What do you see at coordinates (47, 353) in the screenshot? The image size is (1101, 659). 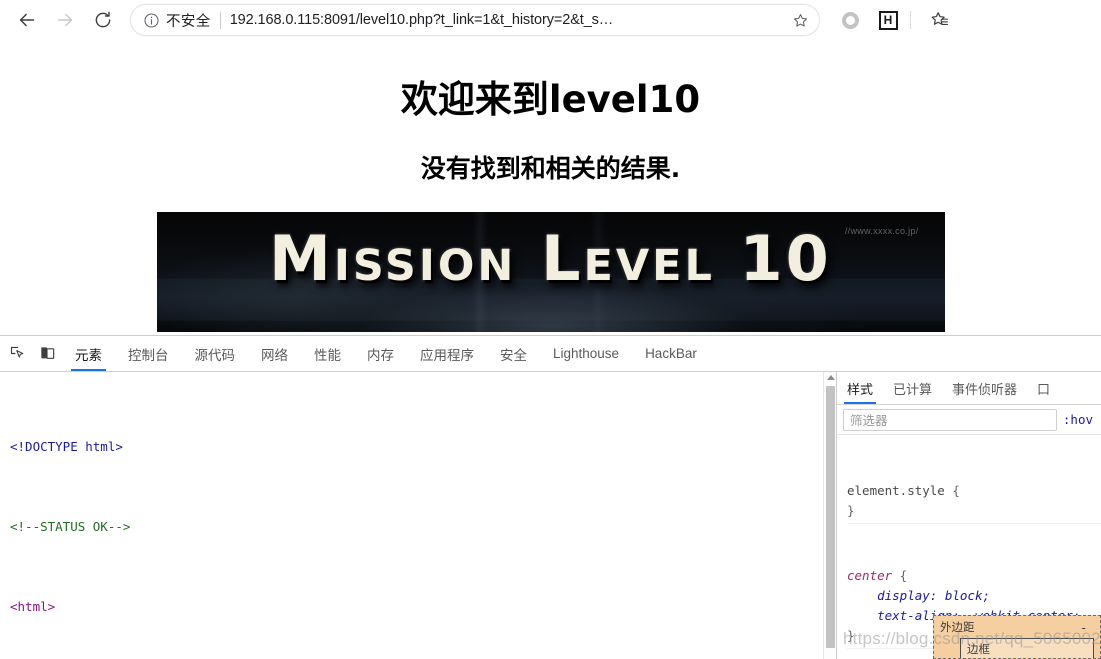 I see `device-toolbar-icon` at bounding box center [47, 353].